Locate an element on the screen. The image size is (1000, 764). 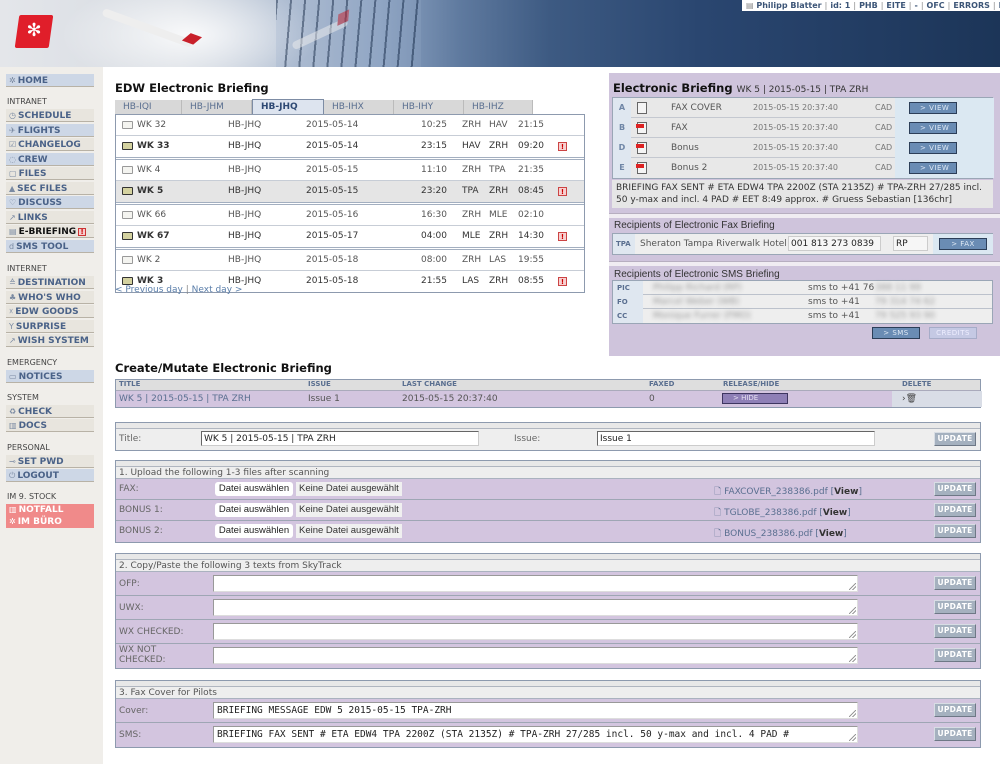
flight-number: WK 5 is located at coordinates (150, 191).